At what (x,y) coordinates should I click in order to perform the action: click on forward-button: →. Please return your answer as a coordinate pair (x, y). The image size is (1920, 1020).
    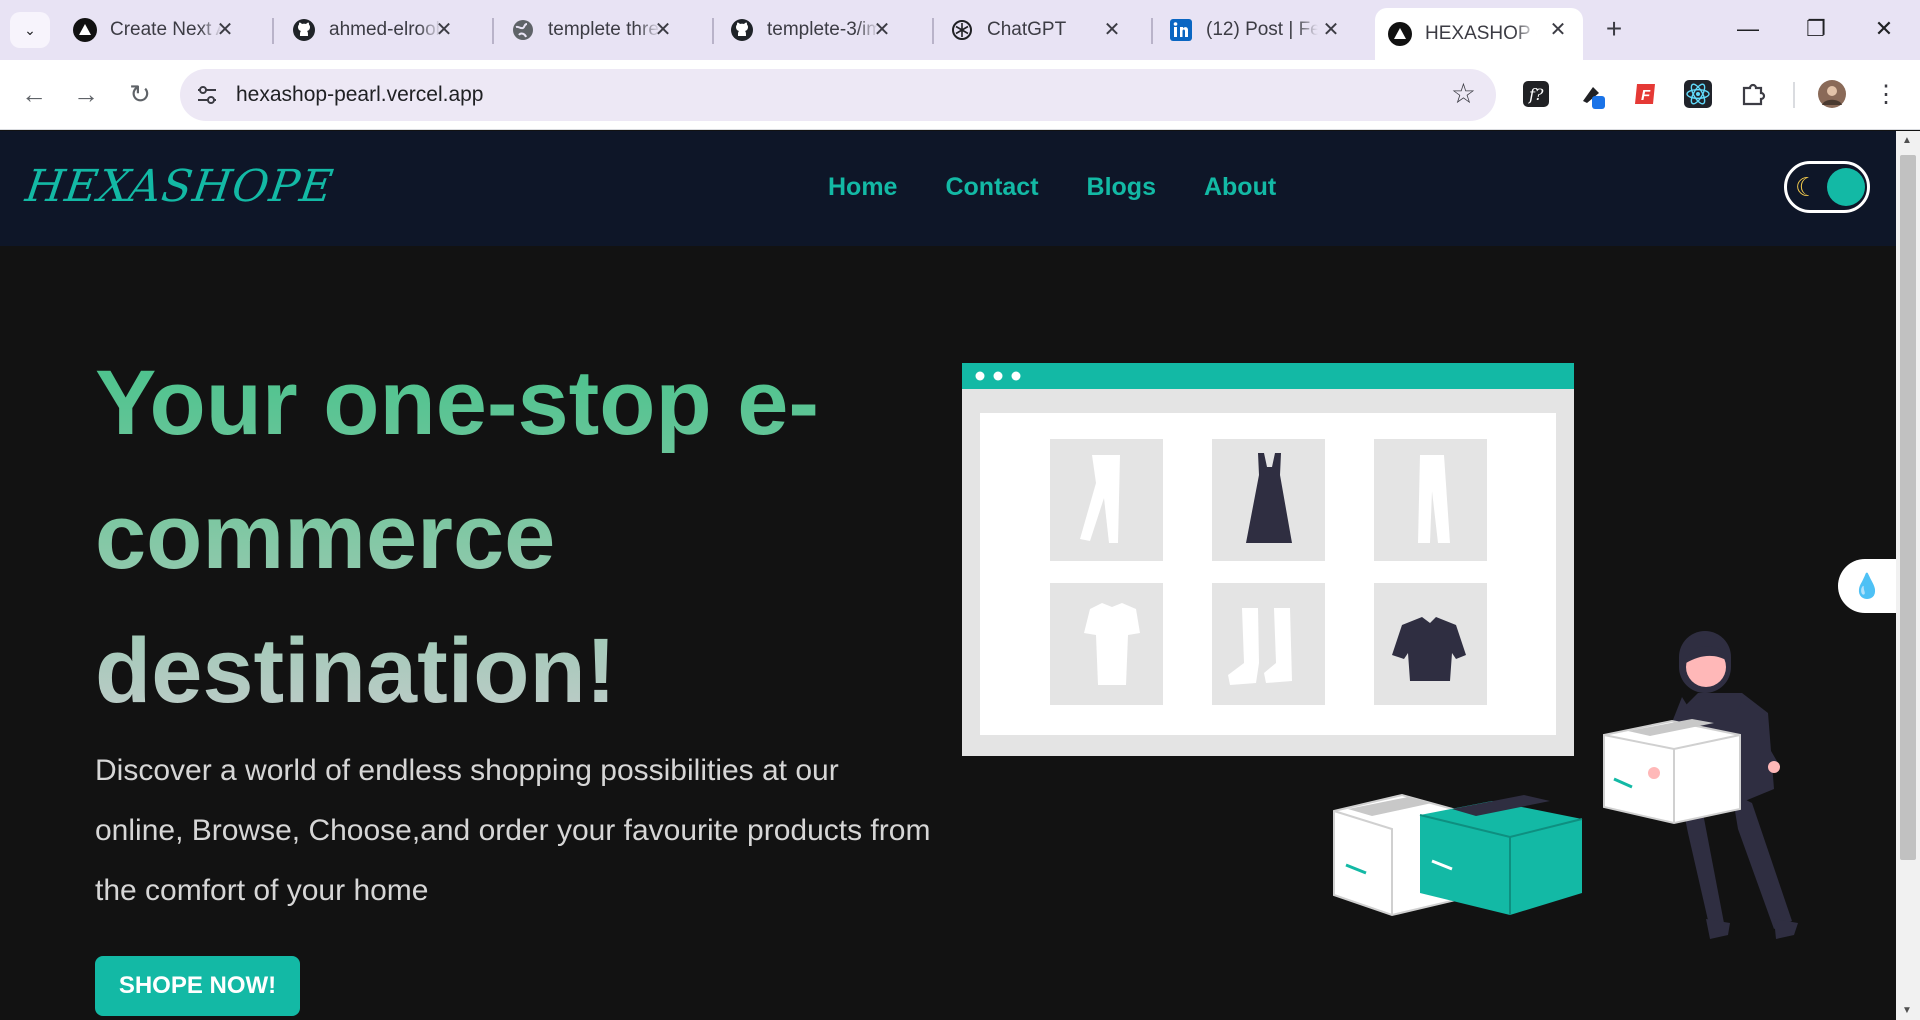
    Looking at the image, I should click on (86, 95).